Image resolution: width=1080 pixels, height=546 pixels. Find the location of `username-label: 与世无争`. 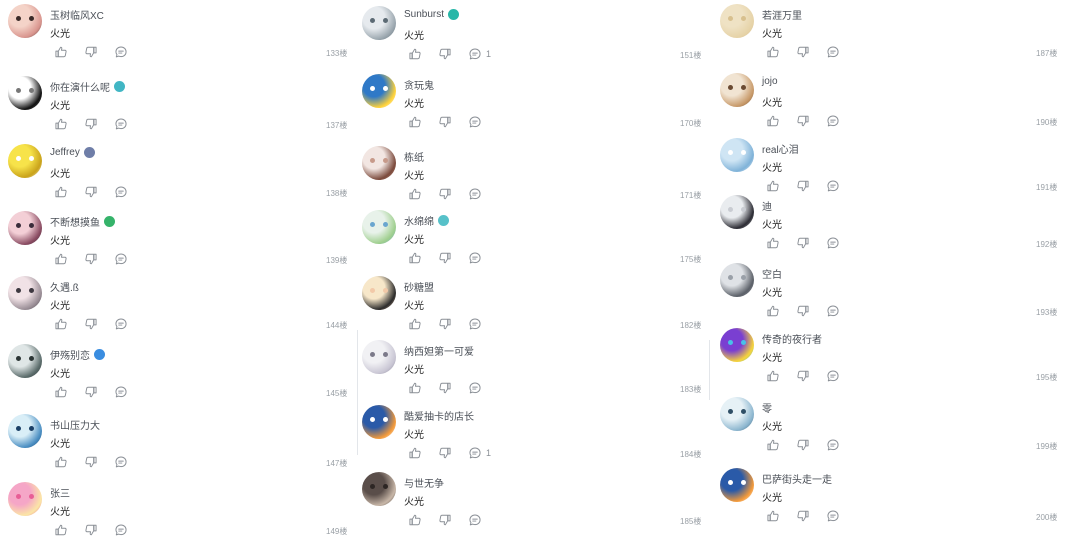

username-label: 与世无争 is located at coordinates (424, 482).